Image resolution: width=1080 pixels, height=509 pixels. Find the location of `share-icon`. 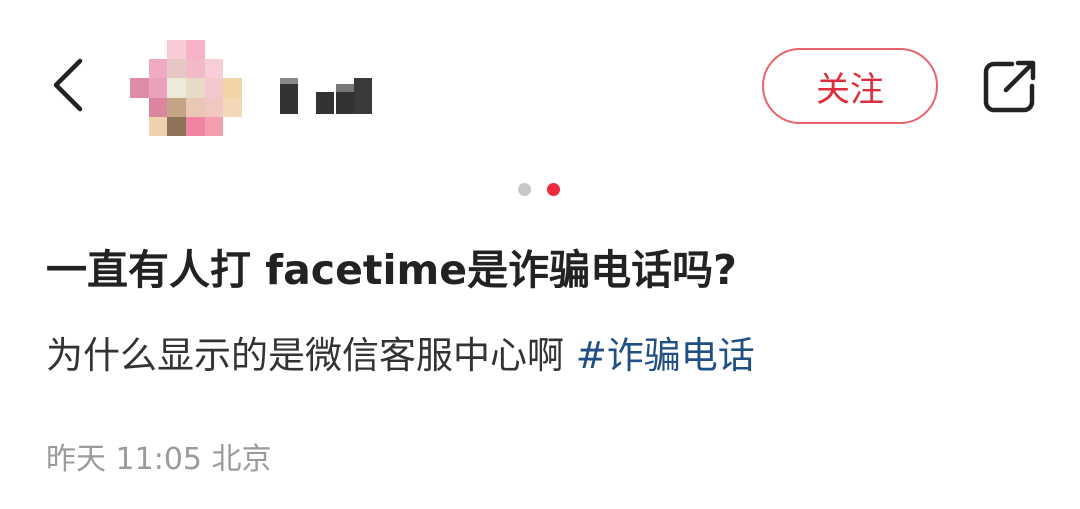

share-icon is located at coordinates (1009, 86).